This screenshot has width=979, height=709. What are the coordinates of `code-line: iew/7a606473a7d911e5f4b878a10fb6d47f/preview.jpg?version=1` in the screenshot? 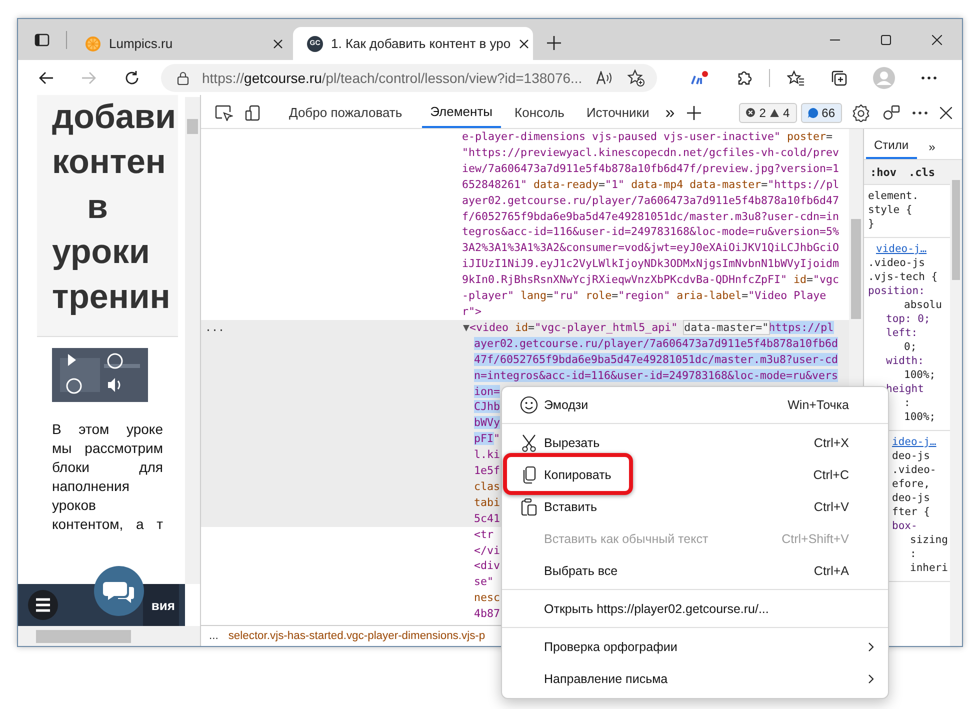 It's located at (651, 168).